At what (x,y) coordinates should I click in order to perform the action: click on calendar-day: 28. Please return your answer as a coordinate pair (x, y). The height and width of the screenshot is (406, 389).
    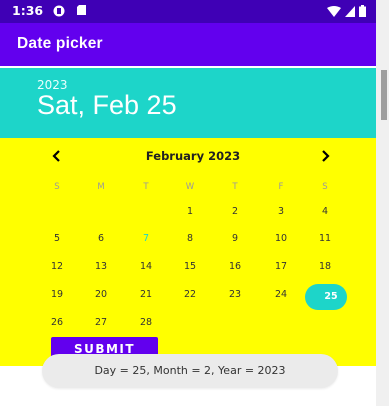
    Looking at the image, I should click on (146, 323).